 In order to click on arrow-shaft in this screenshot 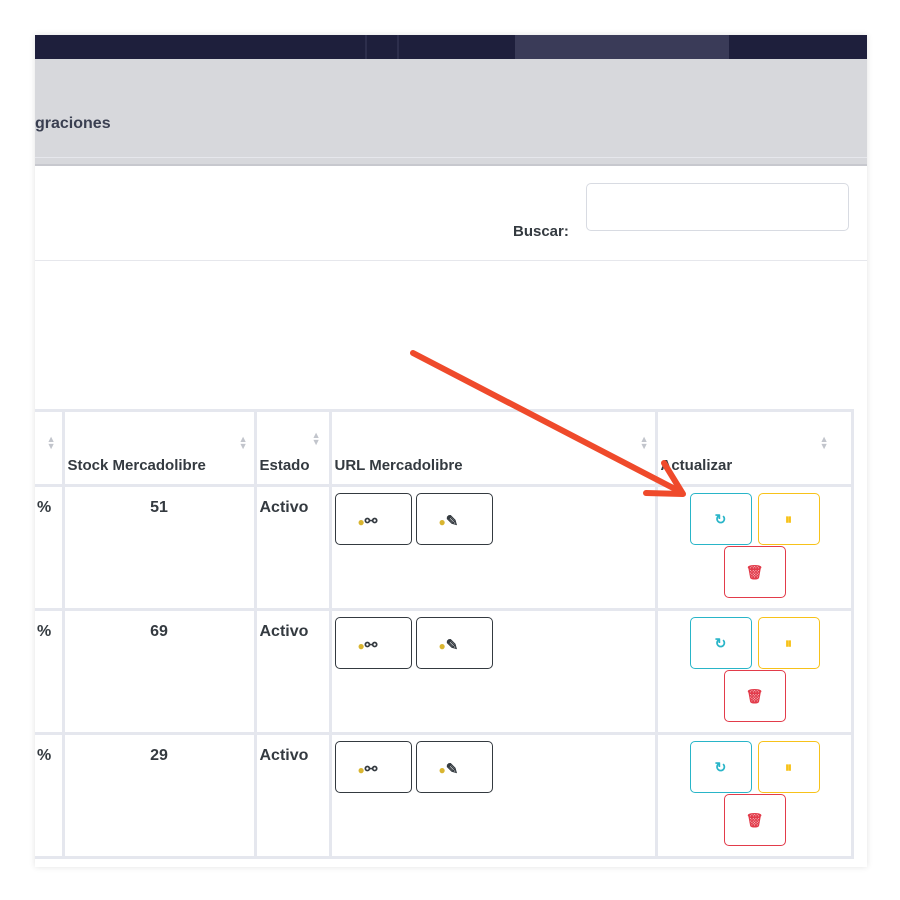, I will do `click(545, 421)`.